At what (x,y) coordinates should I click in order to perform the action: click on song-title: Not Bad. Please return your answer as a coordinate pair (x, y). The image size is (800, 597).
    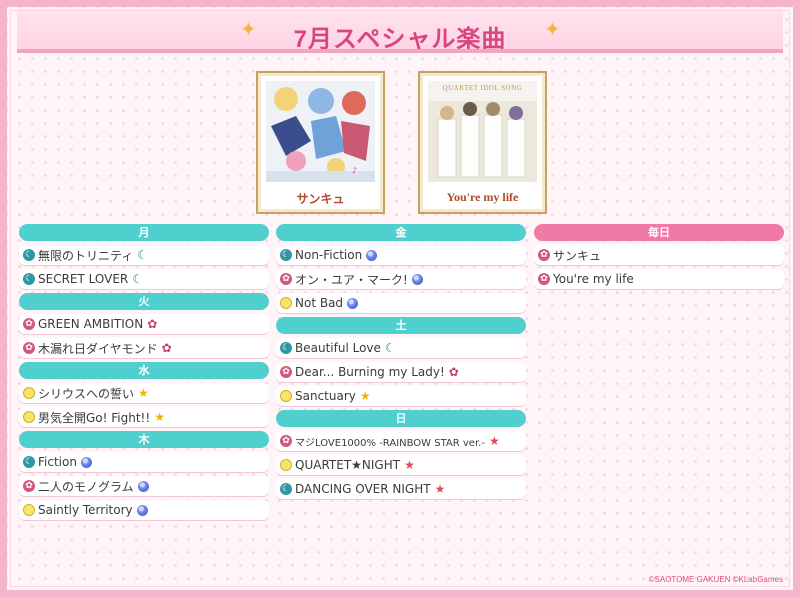
    Looking at the image, I should click on (319, 303).